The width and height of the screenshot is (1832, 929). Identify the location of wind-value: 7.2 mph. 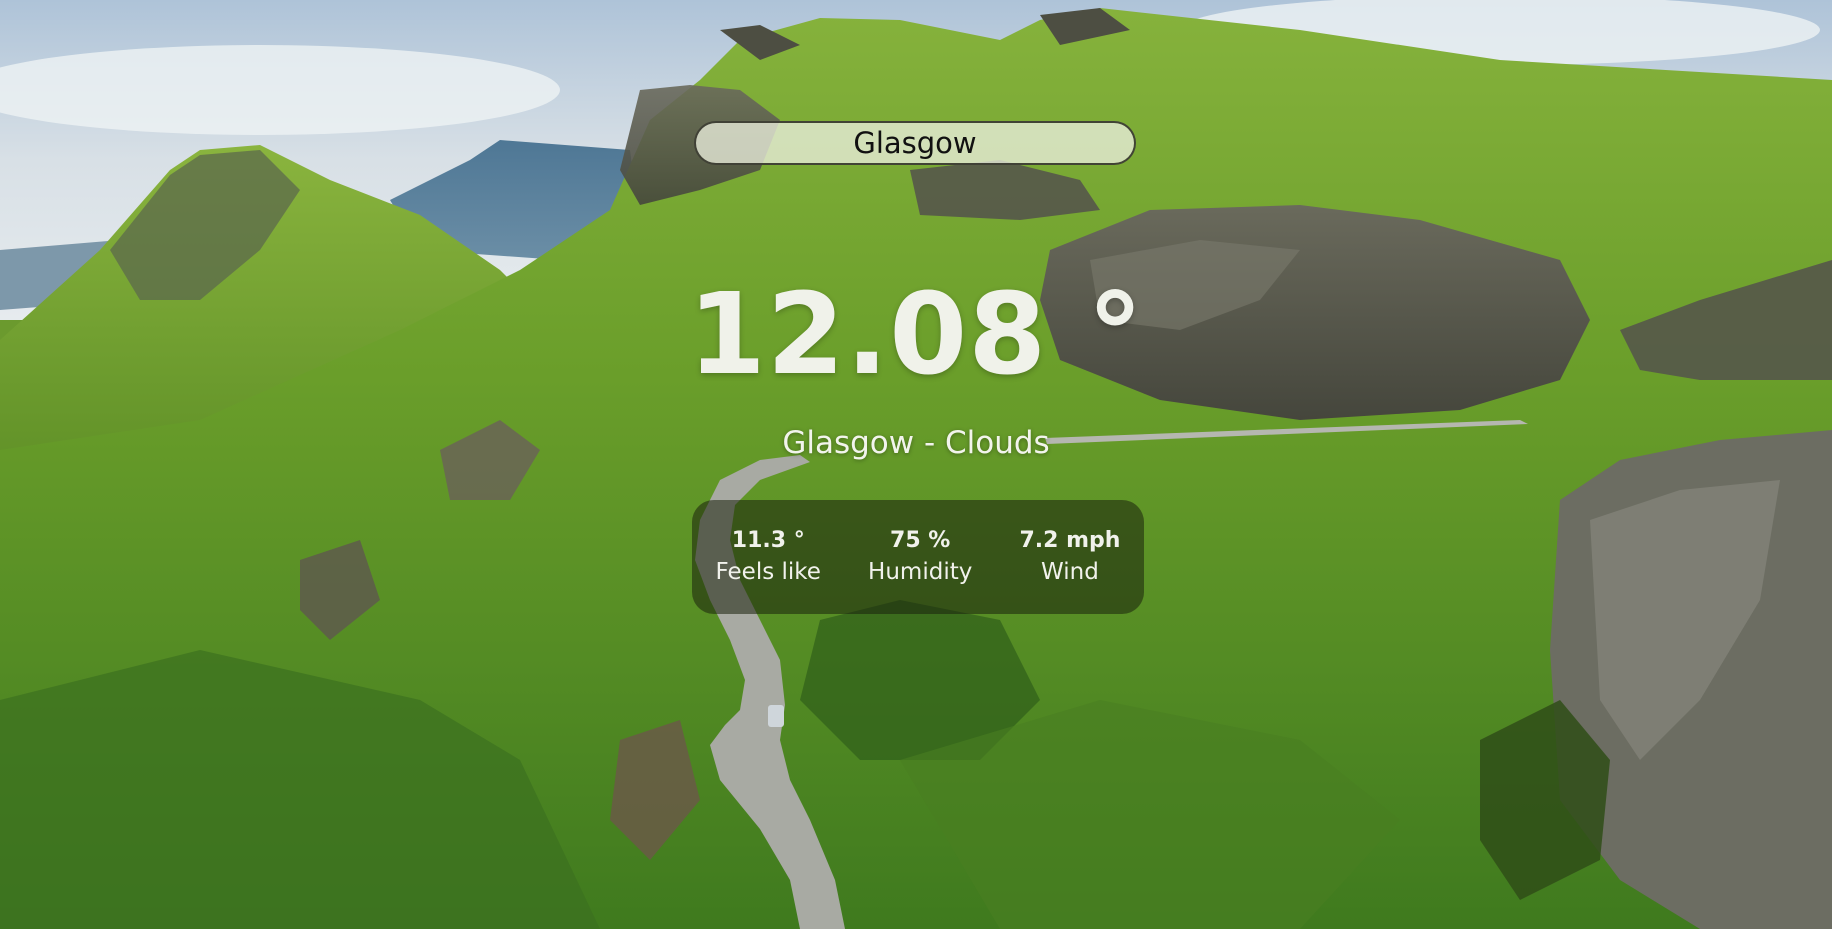
(1070, 540).